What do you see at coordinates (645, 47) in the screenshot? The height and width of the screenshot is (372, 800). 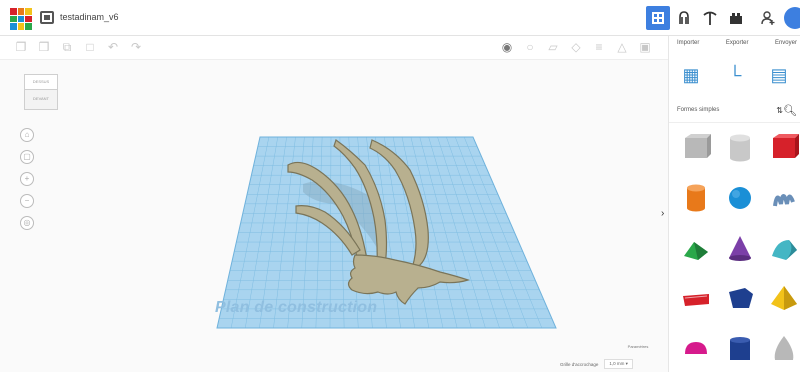 I see `group-icon: ▣` at bounding box center [645, 47].